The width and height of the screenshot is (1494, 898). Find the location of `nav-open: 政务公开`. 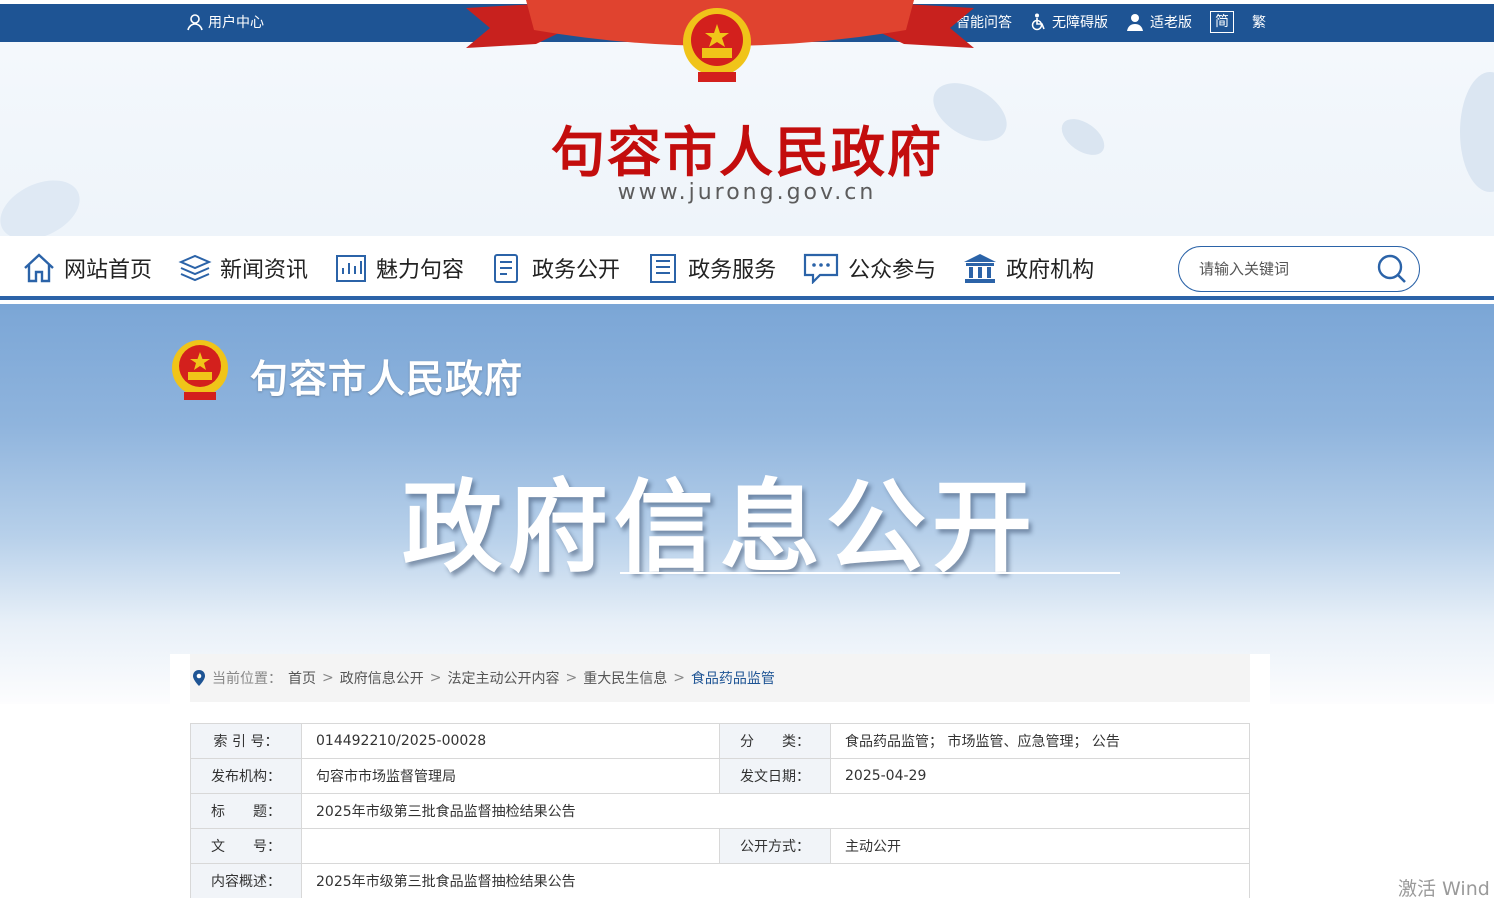

nav-open: 政务公开 is located at coordinates (555, 268).